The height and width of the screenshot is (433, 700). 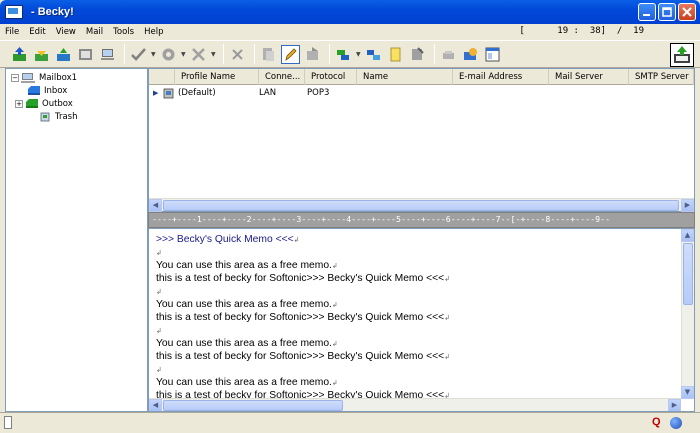 What do you see at coordinates (37, 32) in the screenshot?
I see `menu-edit: Edit` at bounding box center [37, 32].